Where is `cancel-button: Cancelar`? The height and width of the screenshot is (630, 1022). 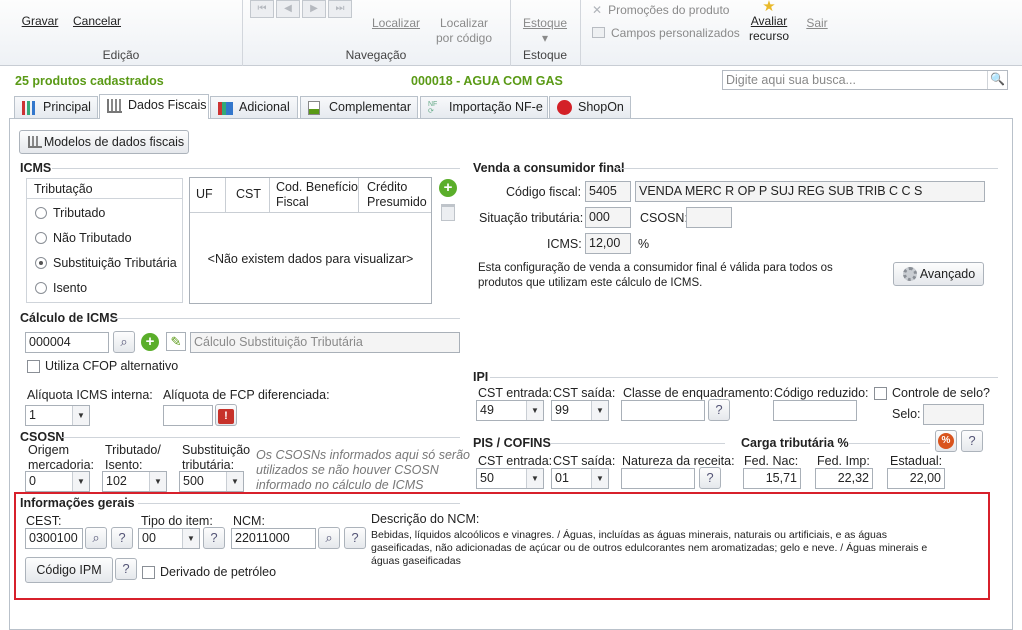 cancel-button: Cancelar is located at coordinates (97, 21).